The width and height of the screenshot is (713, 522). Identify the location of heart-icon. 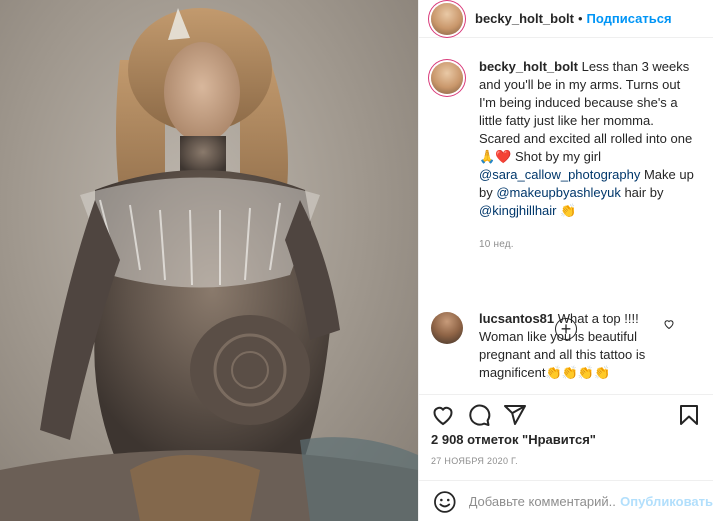
(443, 415).